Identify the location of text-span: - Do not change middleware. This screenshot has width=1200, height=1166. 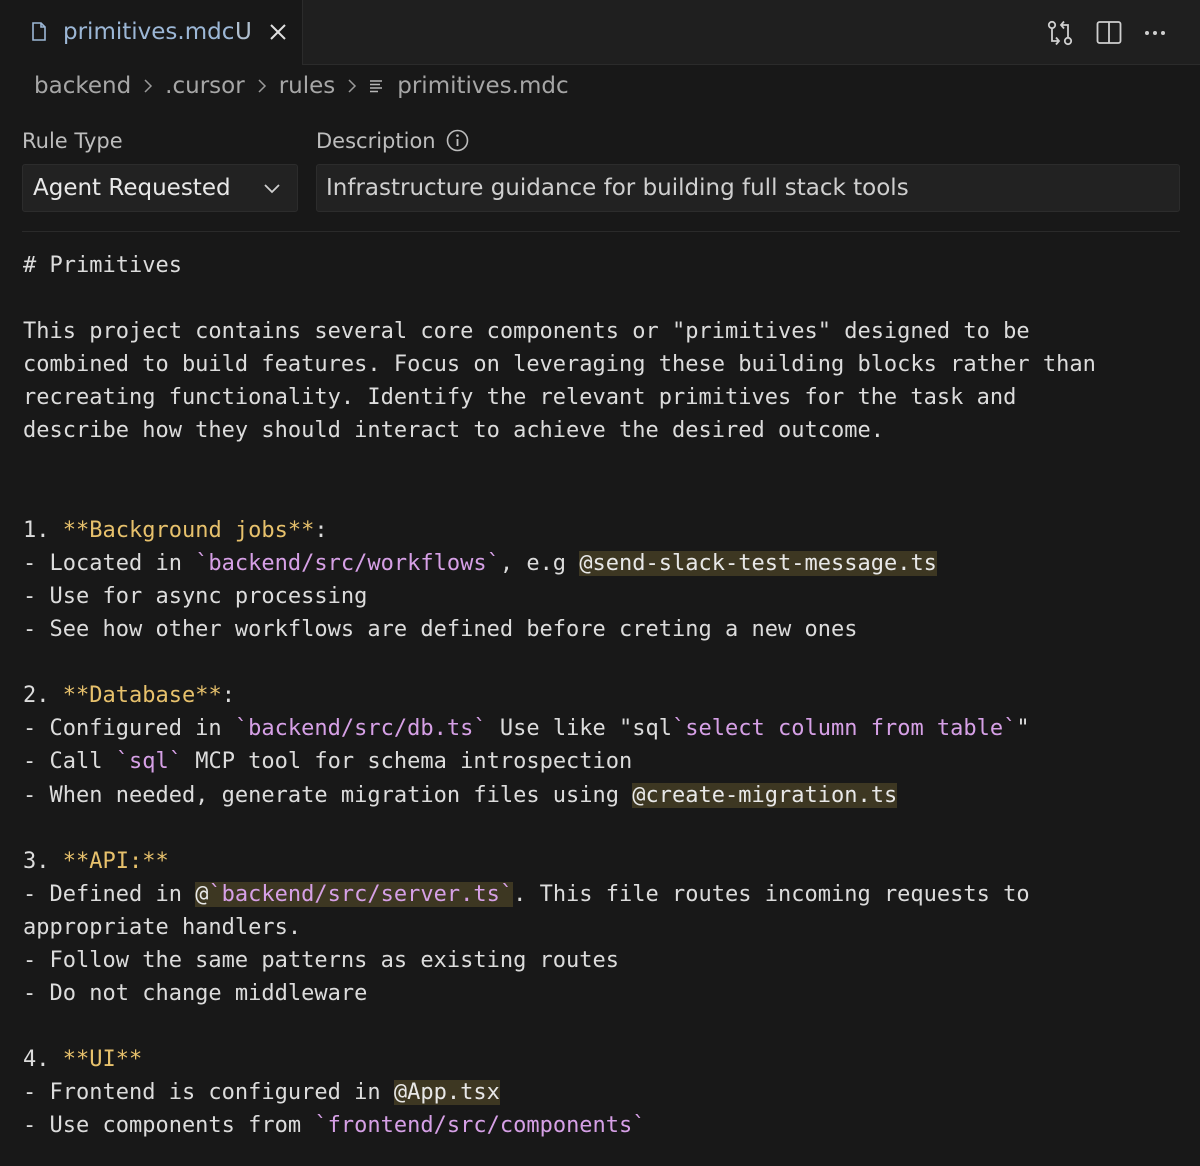
(195, 994).